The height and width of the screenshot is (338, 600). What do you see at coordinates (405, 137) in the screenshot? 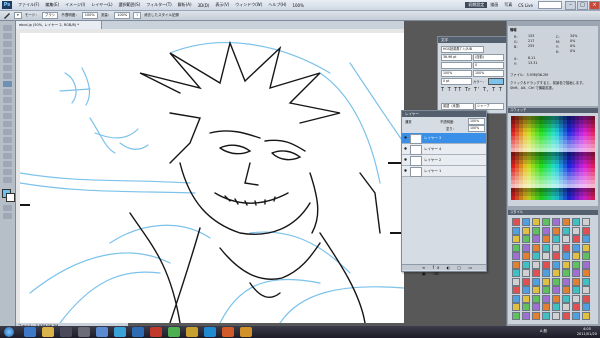
I see `eye-icon` at bounding box center [405, 137].